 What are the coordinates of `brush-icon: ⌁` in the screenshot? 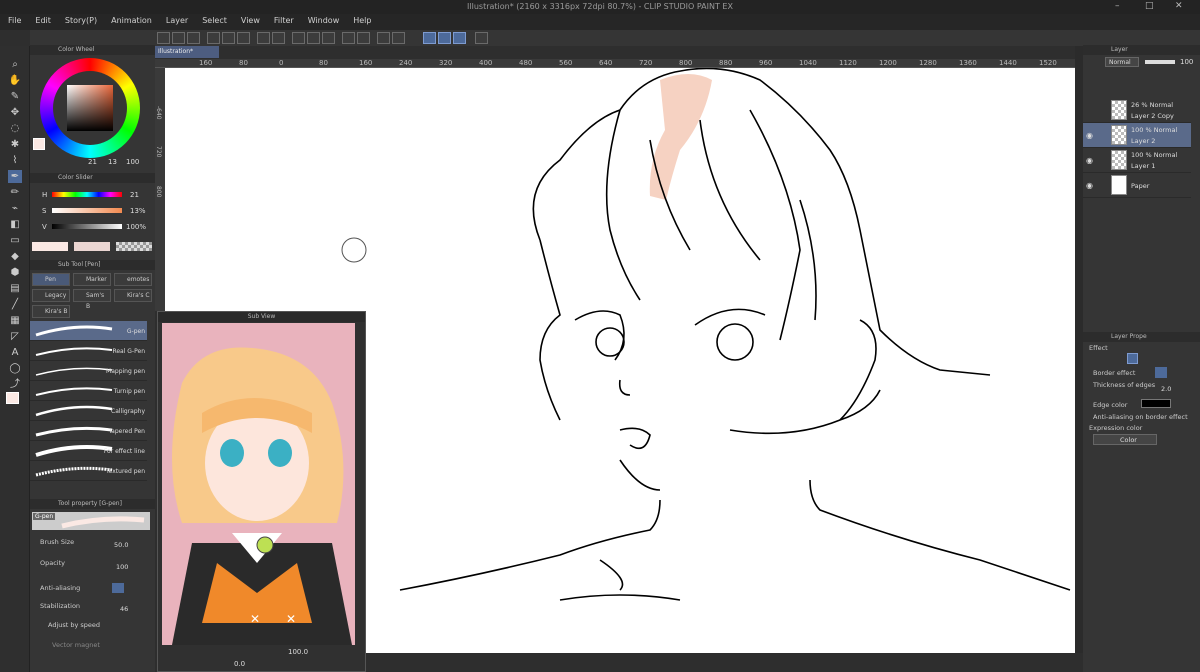 It's located at (15, 208).